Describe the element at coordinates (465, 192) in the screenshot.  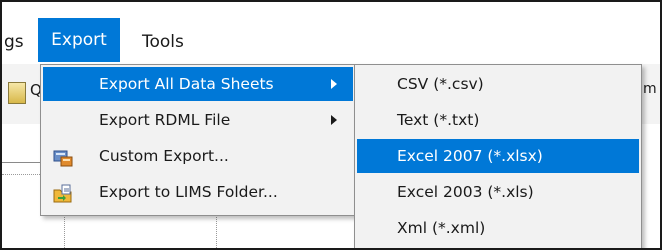
I see `submenu-item-label: Excel 2003 (*.xls)` at that location.